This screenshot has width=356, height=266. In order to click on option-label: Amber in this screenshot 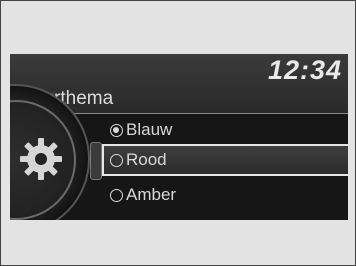, I will do `click(151, 194)`.